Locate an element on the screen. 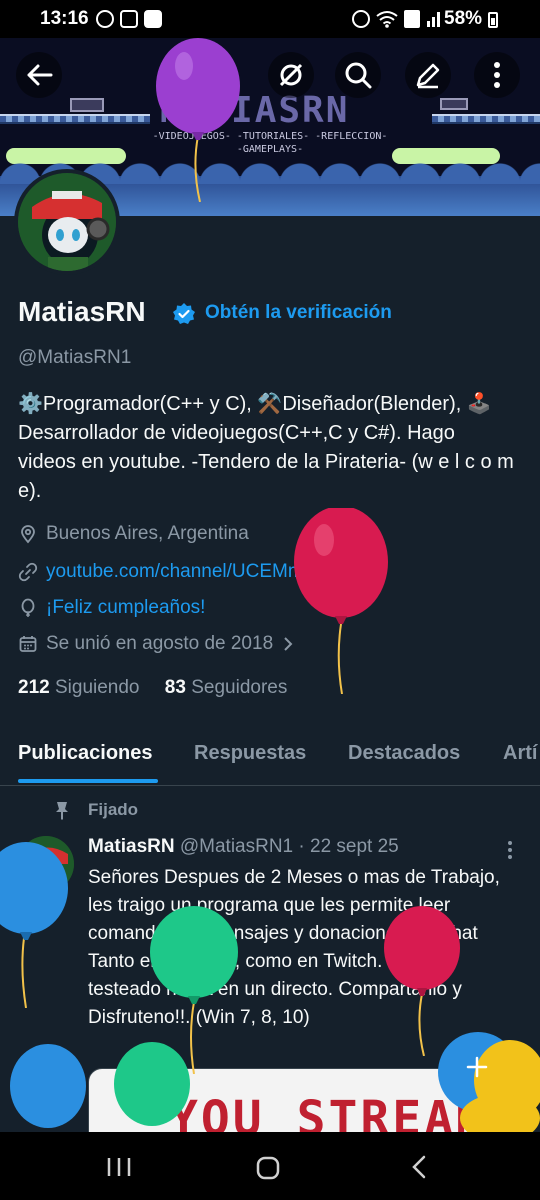 This screenshot has height=1200, width=540. post-header: MatiasRN @MatiasRN1 · 22 sept 25 is located at coordinates (243, 847).